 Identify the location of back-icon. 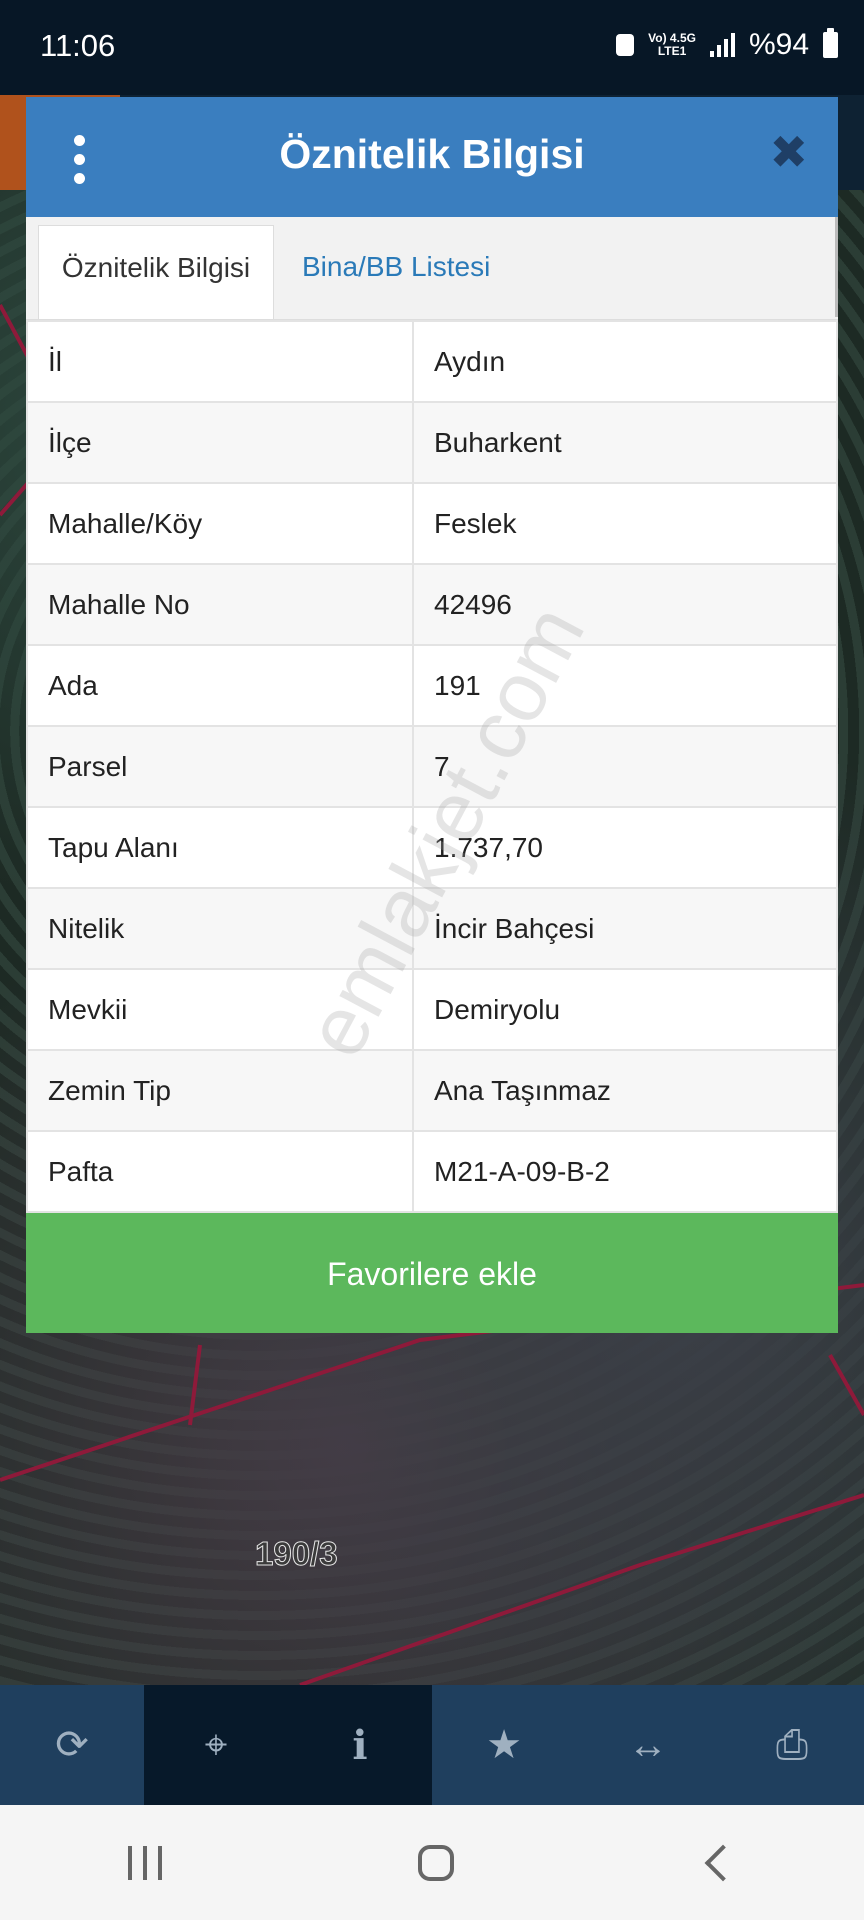
(723, 1862).